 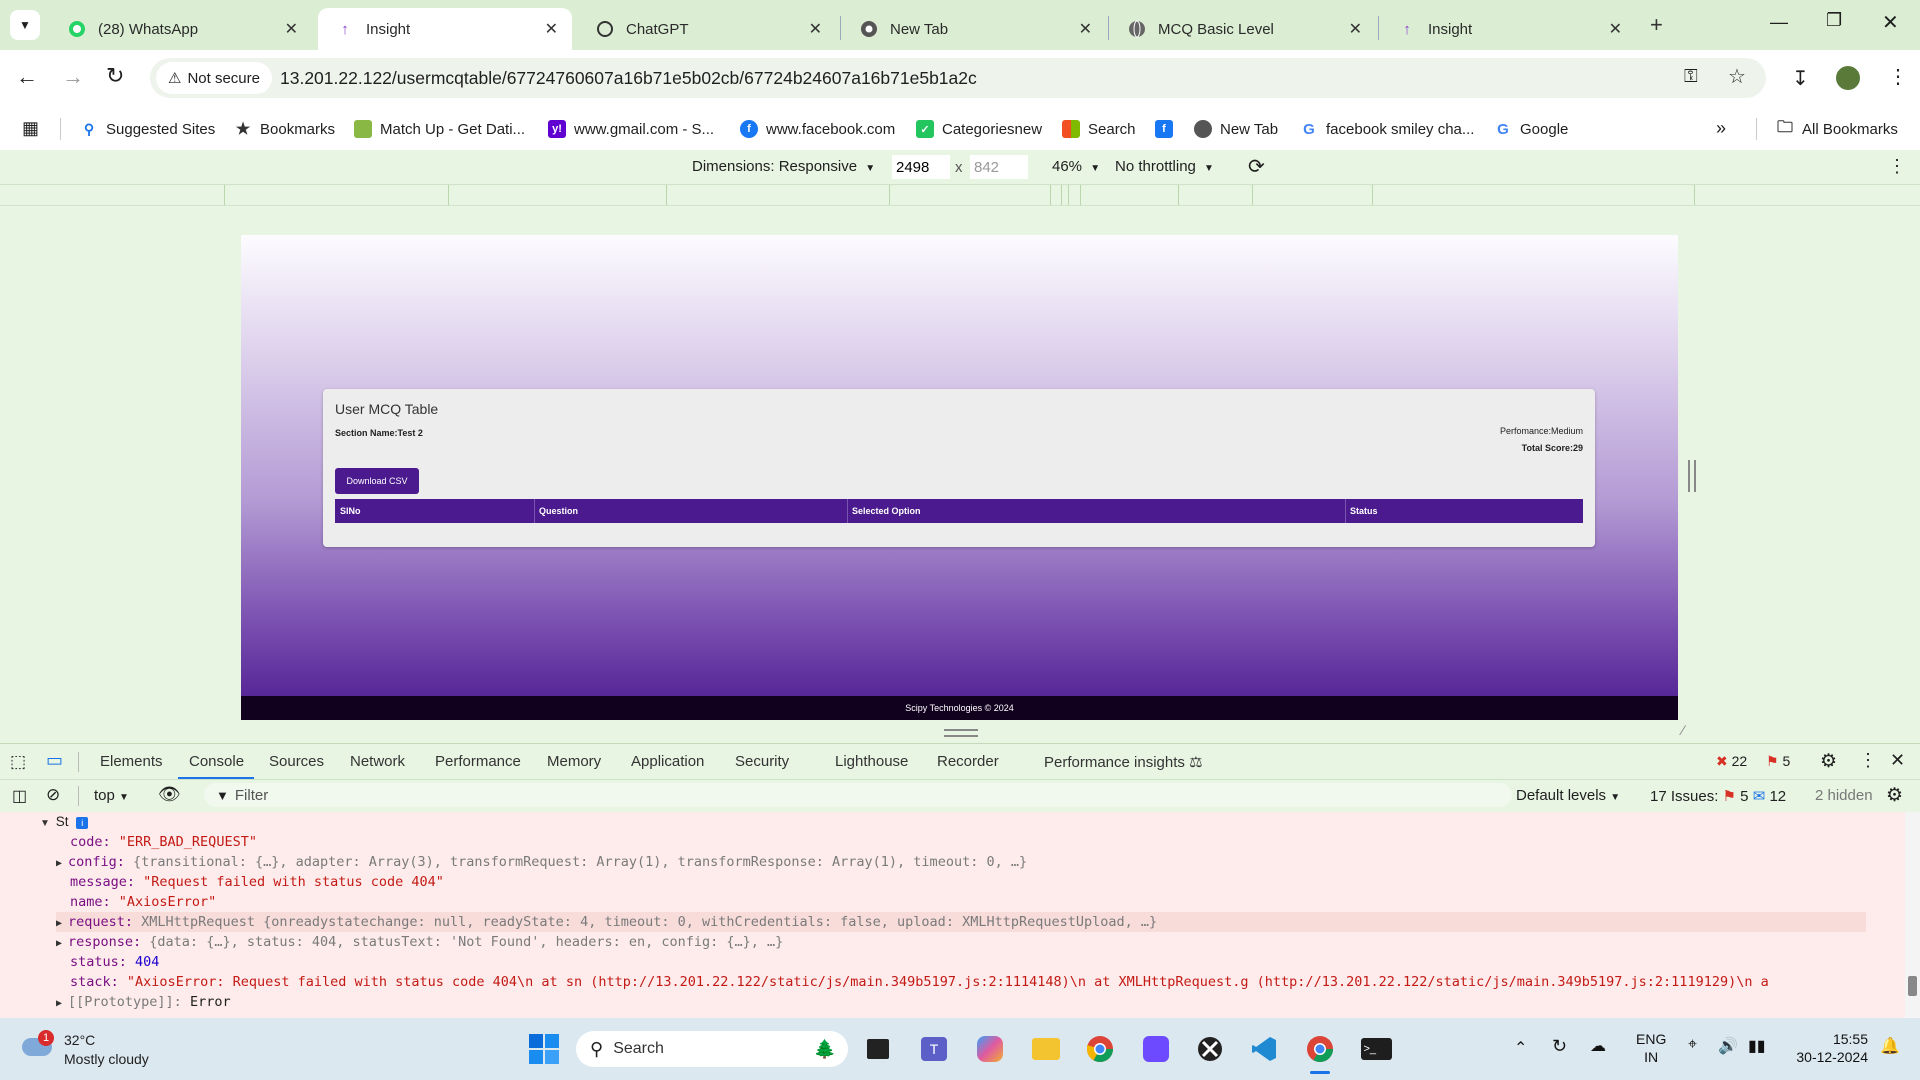 I want to click on security-chip: ⚠ Not secure, so click(x=214, y=78).